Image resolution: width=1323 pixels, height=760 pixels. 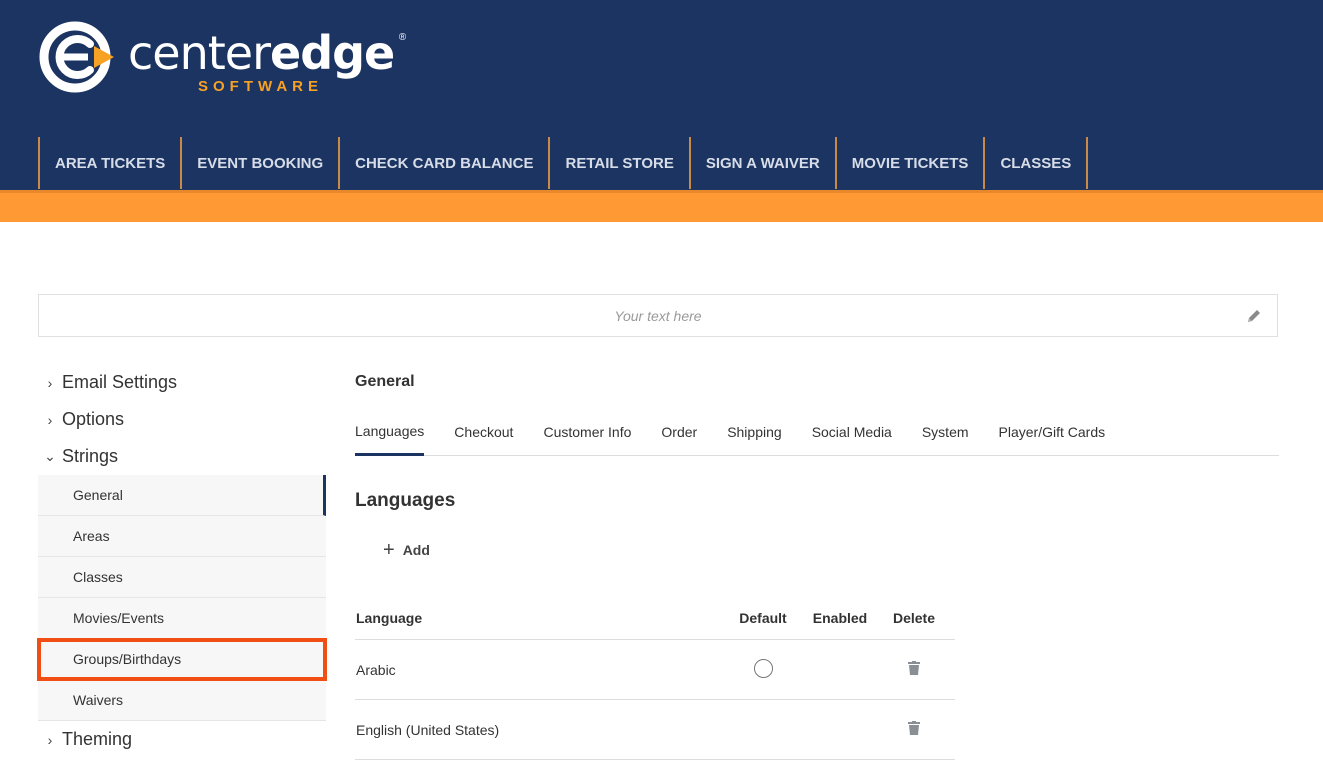 What do you see at coordinates (763, 617) in the screenshot?
I see `col-default: Default` at bounding box center [763, 617].